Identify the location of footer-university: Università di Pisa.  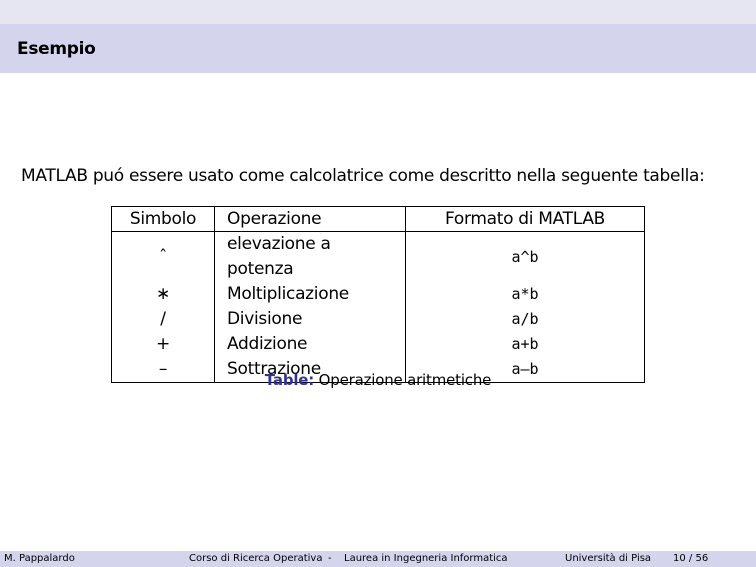
(608, 558).